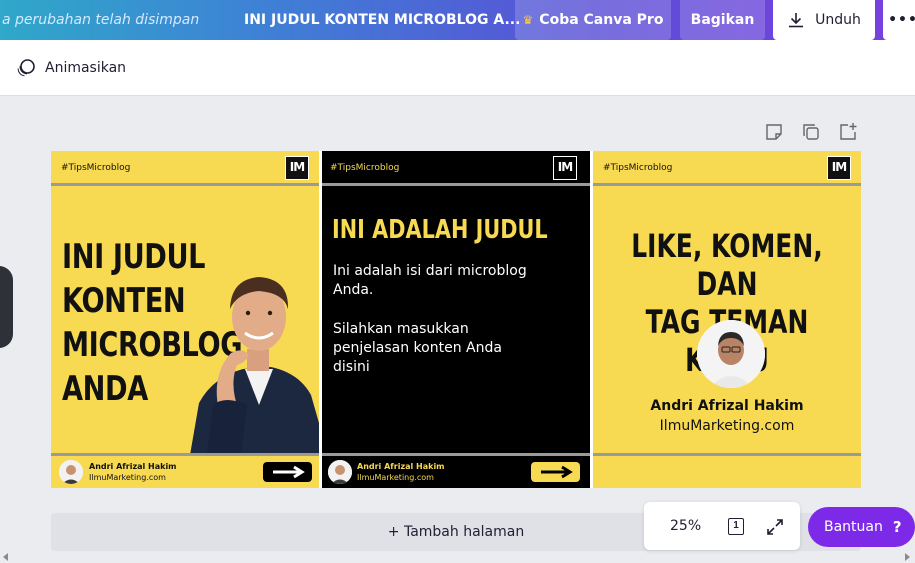  What do you see at coordinates (853, 527) in the screenshot?
I see `help-label: Bantuan` at bounding box center [853, 527].